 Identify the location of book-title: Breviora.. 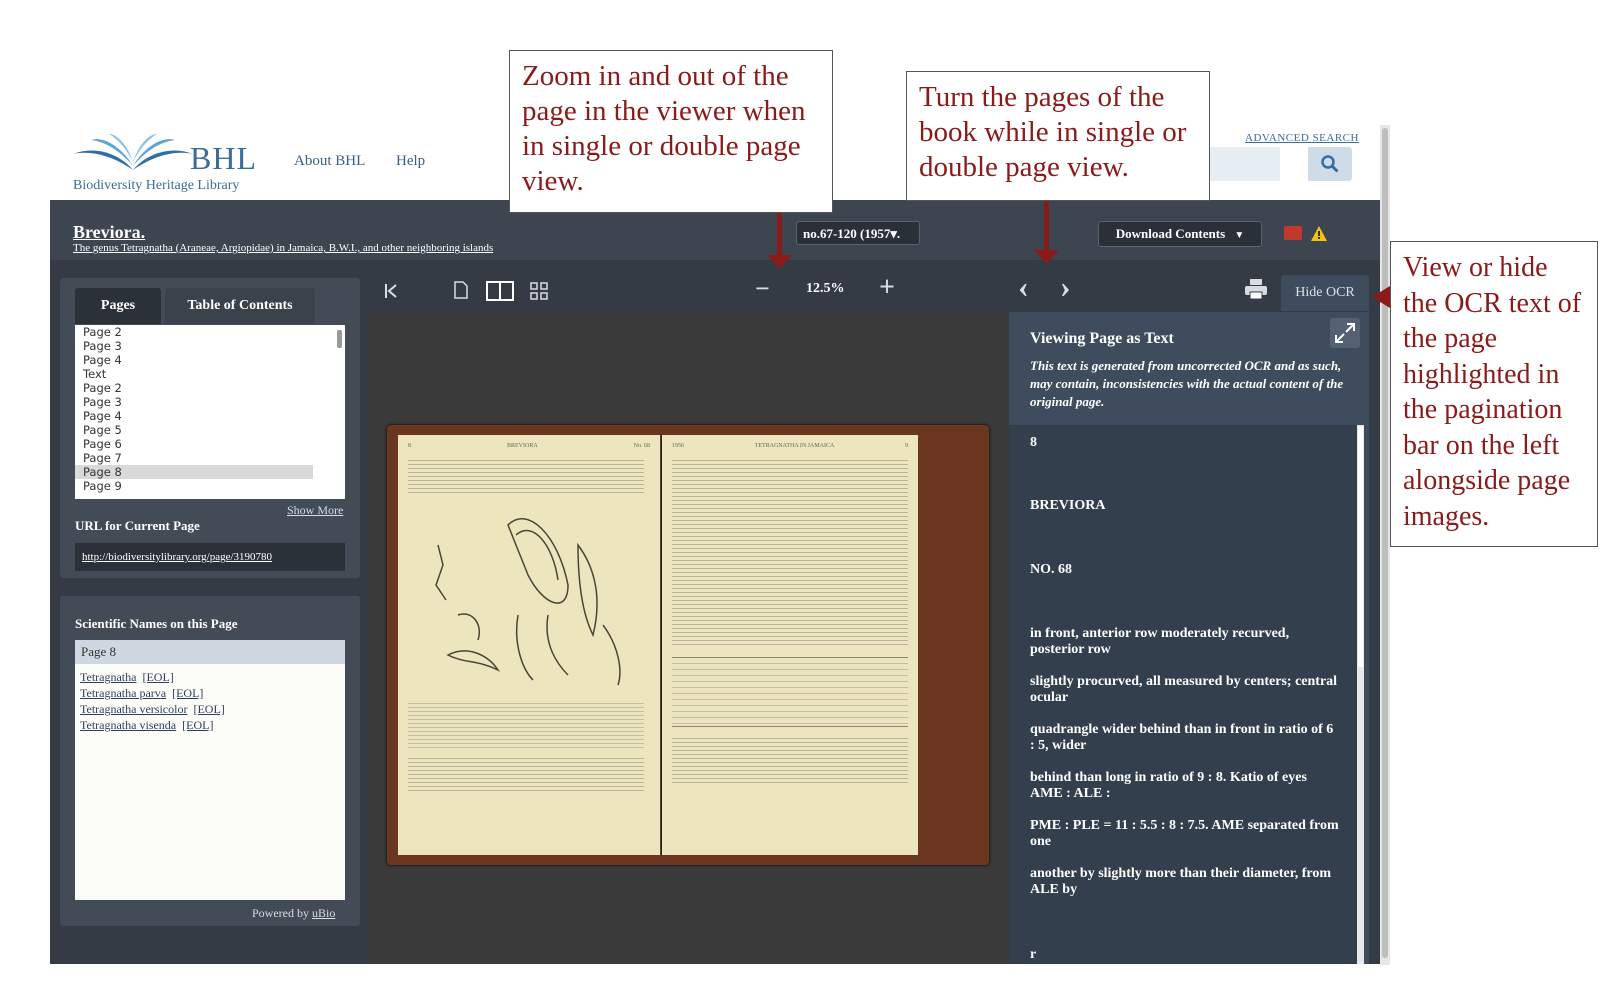
(109, 232).